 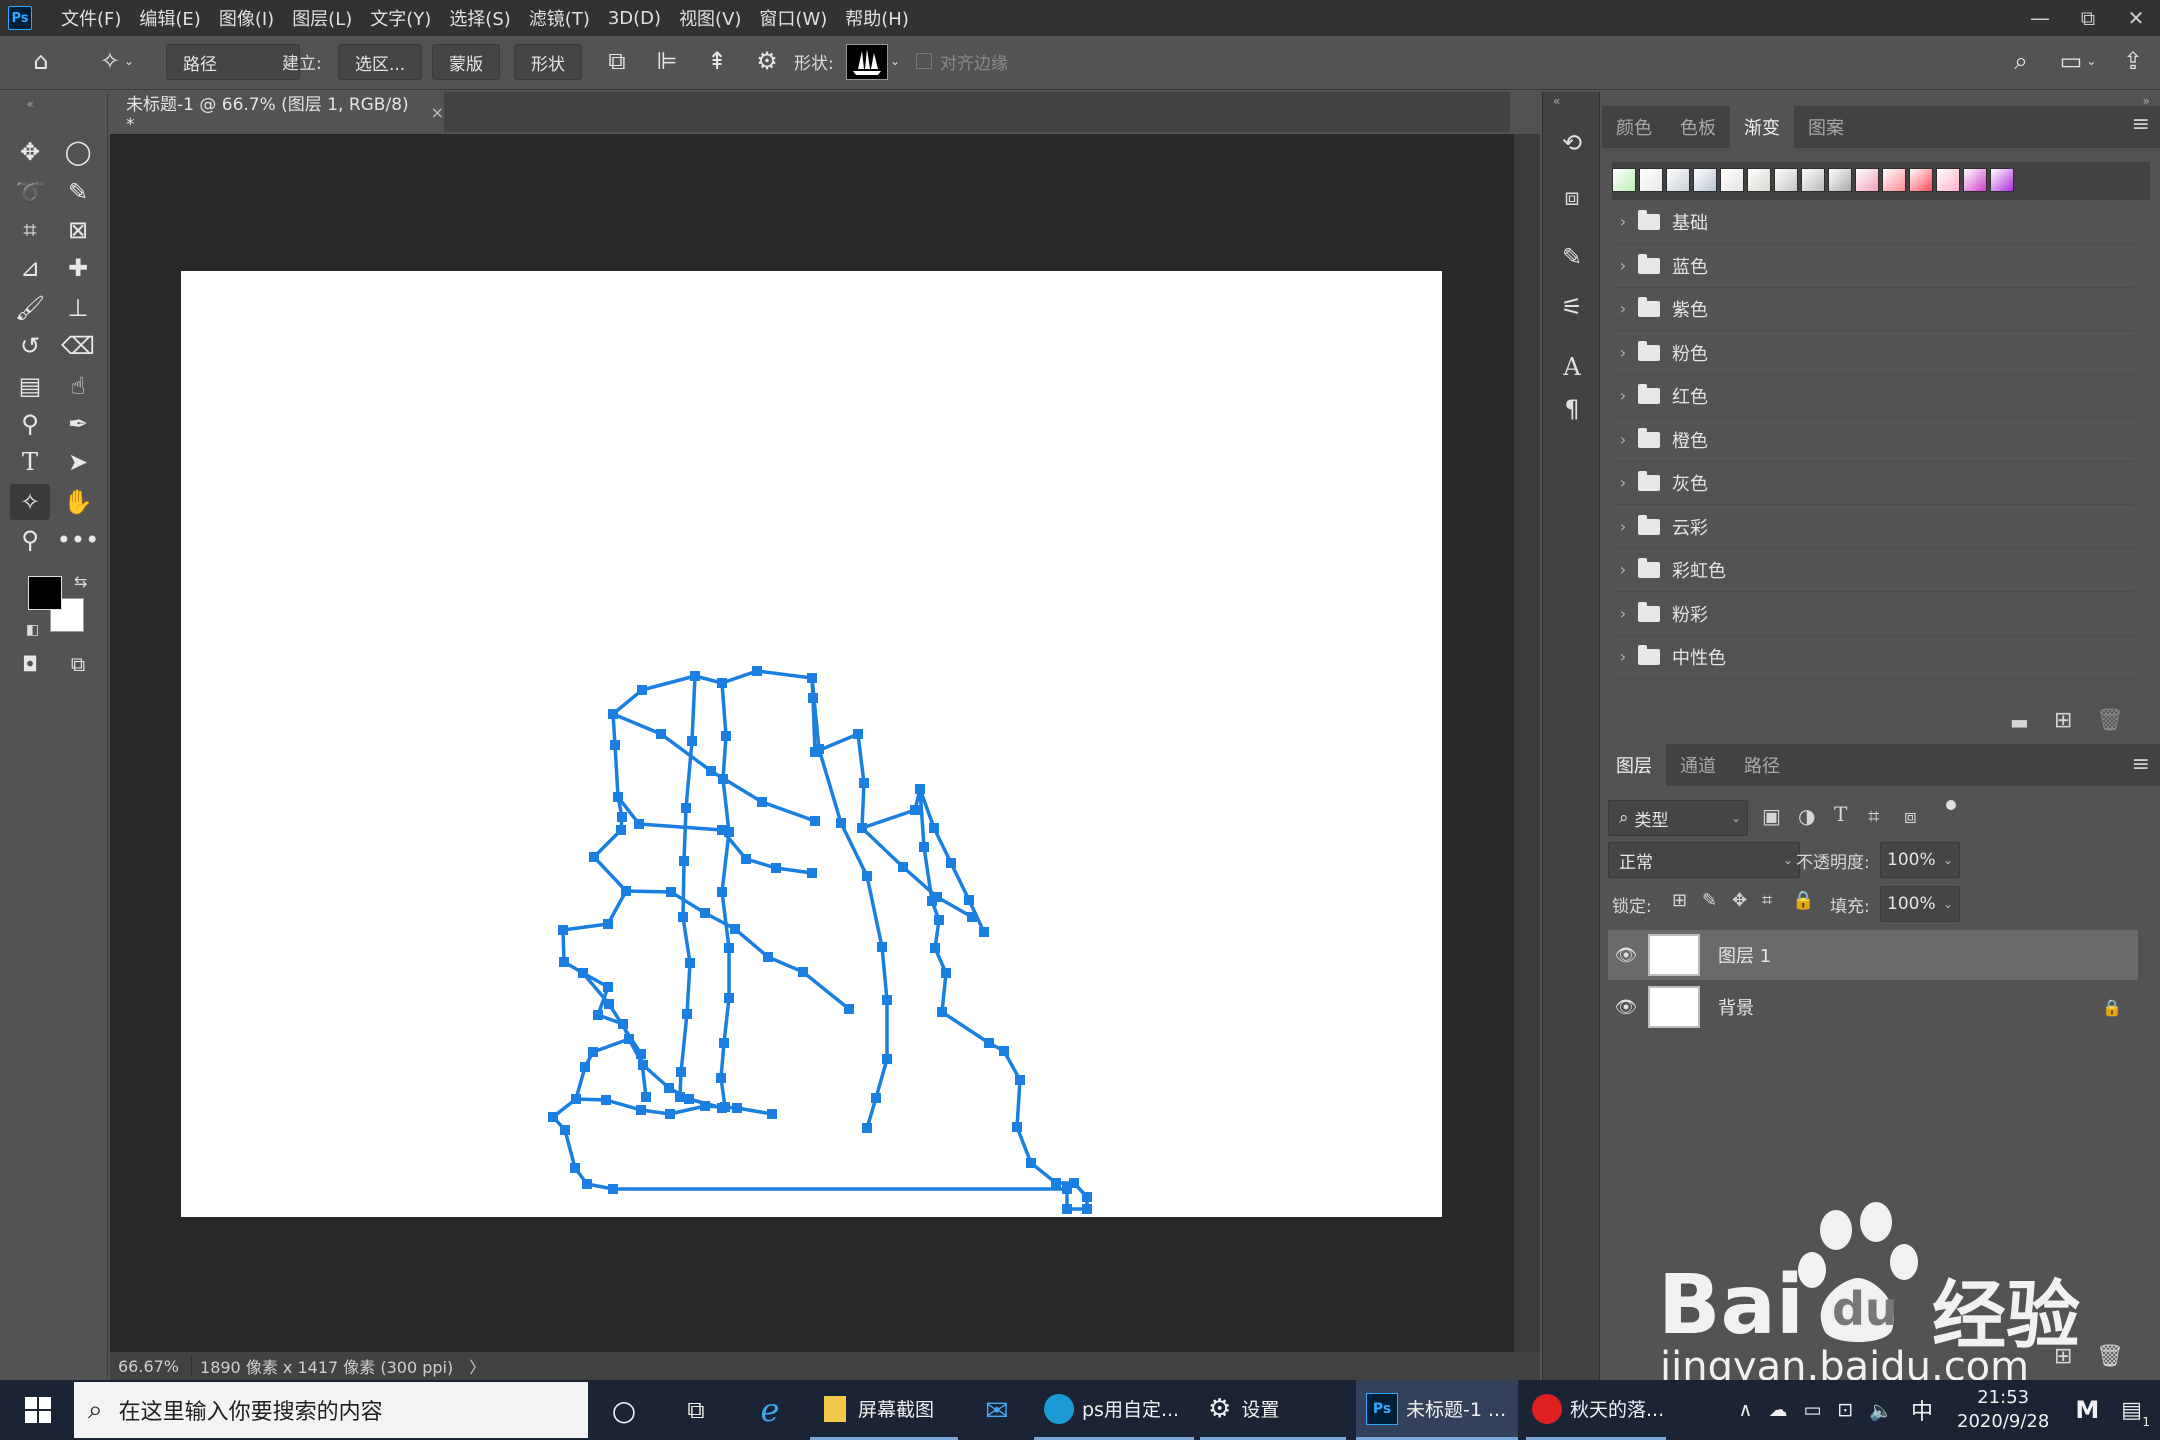 I want to click on shape-picker-ship-icon, so click(x=867, y=62).